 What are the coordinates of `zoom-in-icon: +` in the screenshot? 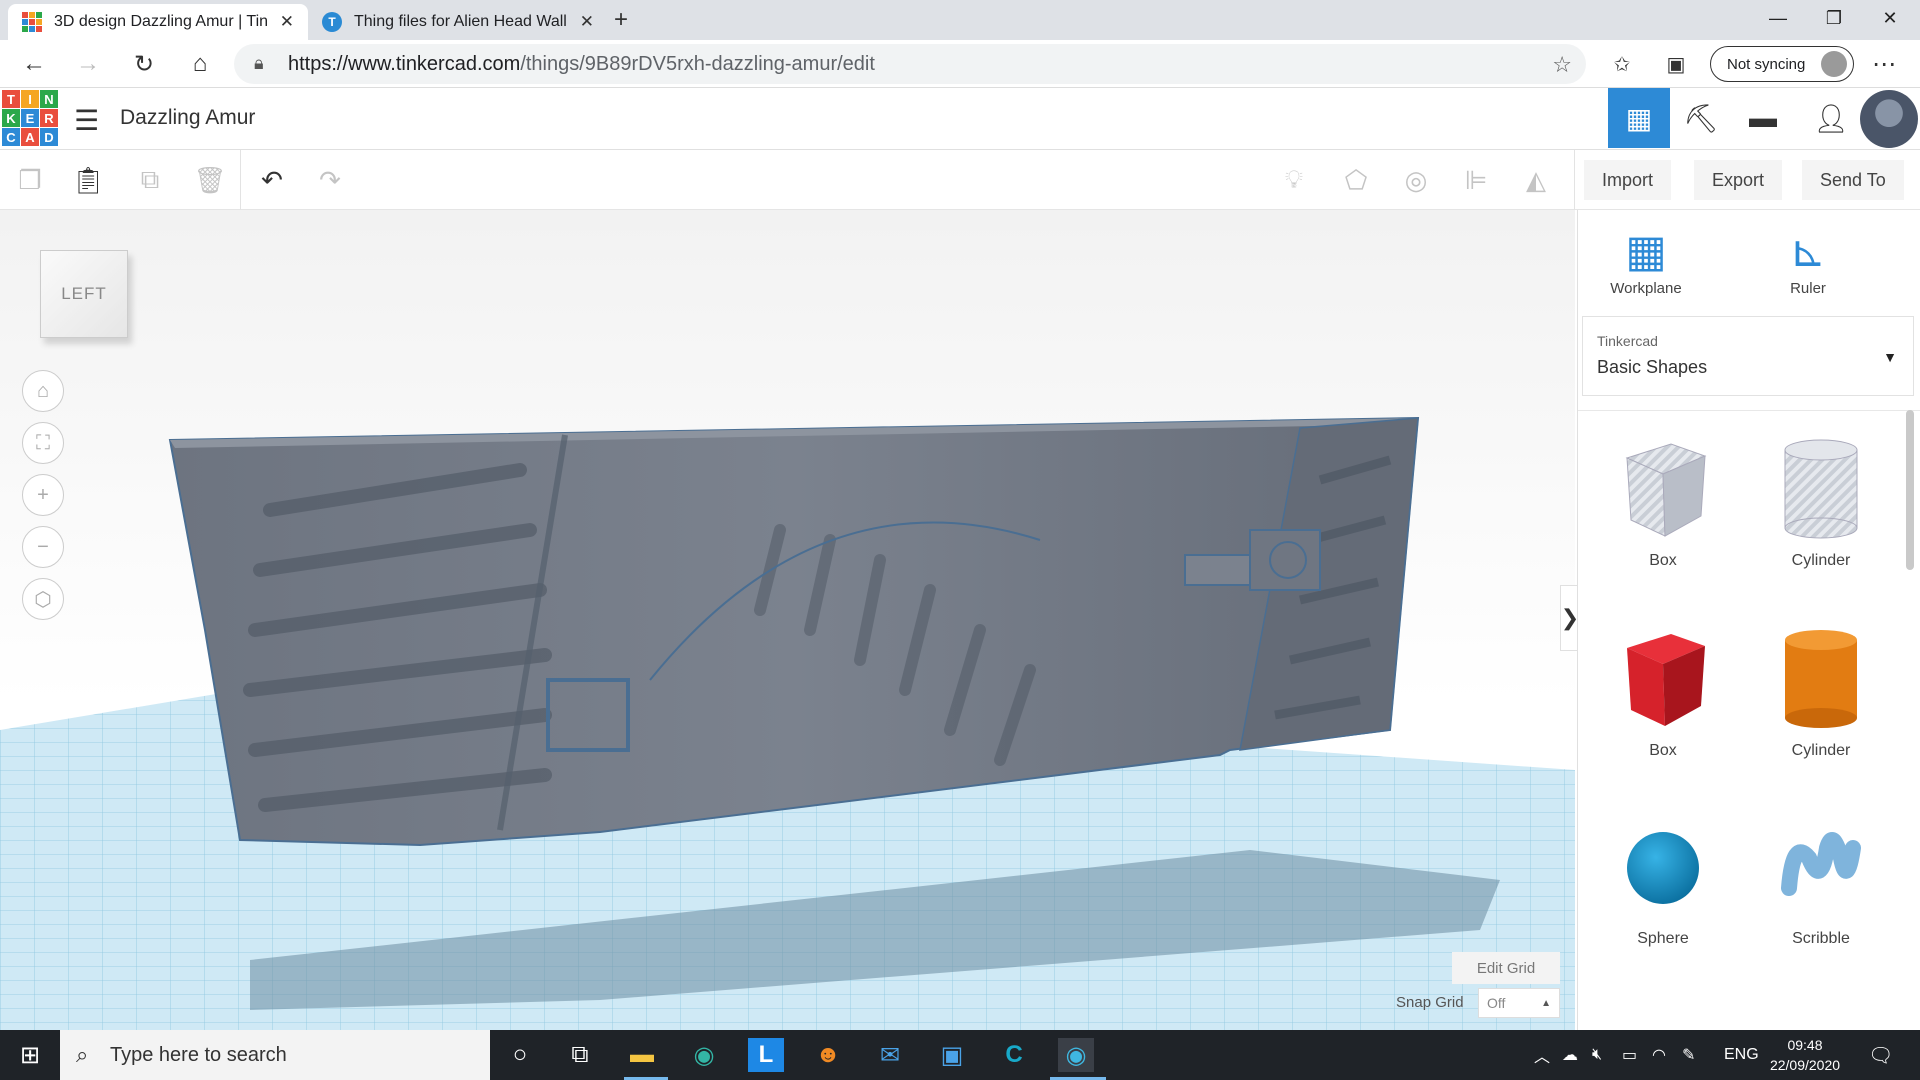 It's located at (43, 495).